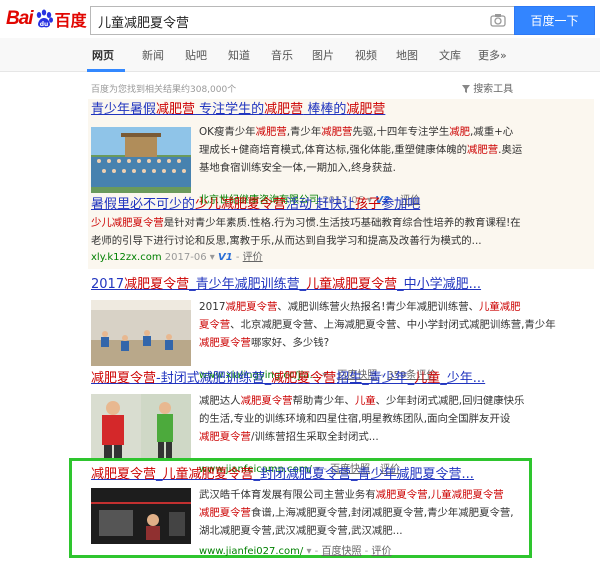 Image resolution: width=600 pixels, height=563 pixels. What do you see at coordinates (498, 20) in the screenshot?
I see `camera-icon` at bounding box center [498, 20].